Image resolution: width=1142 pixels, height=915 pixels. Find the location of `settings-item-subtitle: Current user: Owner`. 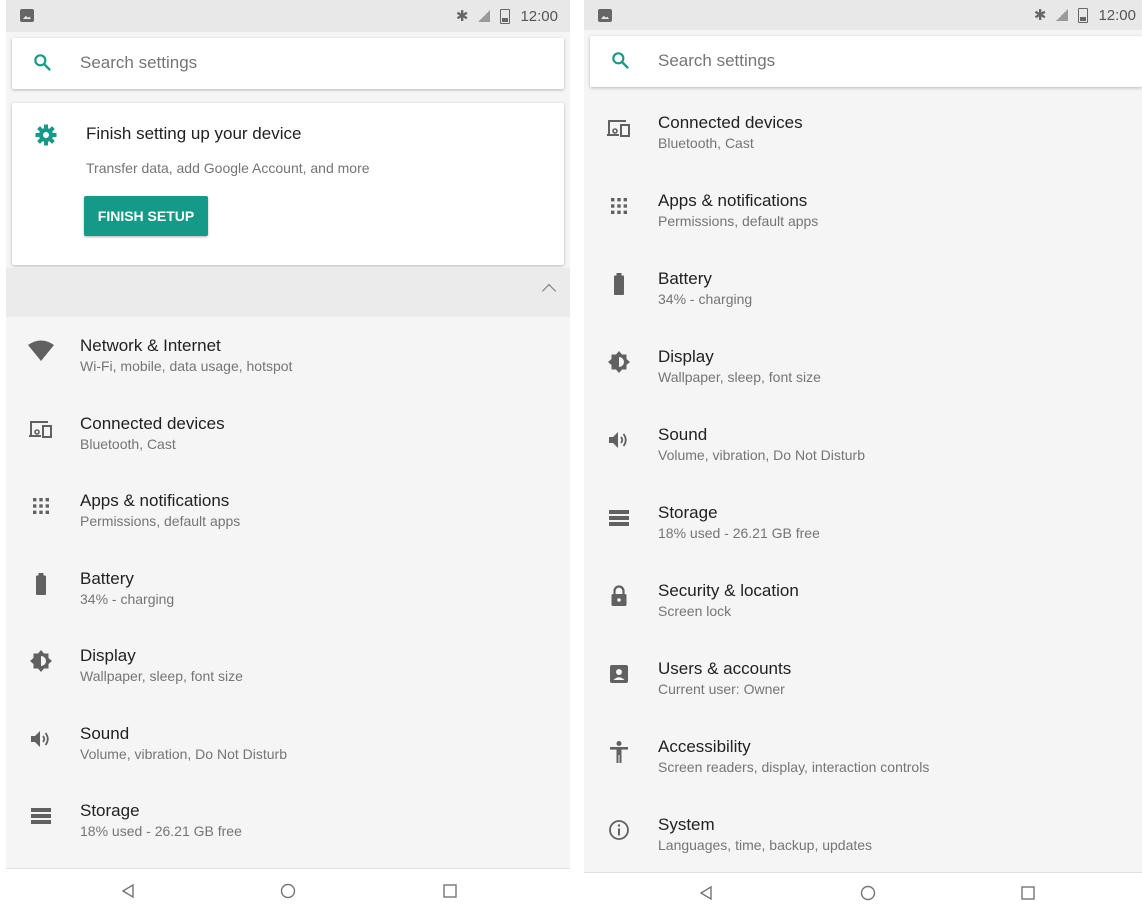

settings-item-subtitle: Current user: Owner is located at coordinates (721, 689).